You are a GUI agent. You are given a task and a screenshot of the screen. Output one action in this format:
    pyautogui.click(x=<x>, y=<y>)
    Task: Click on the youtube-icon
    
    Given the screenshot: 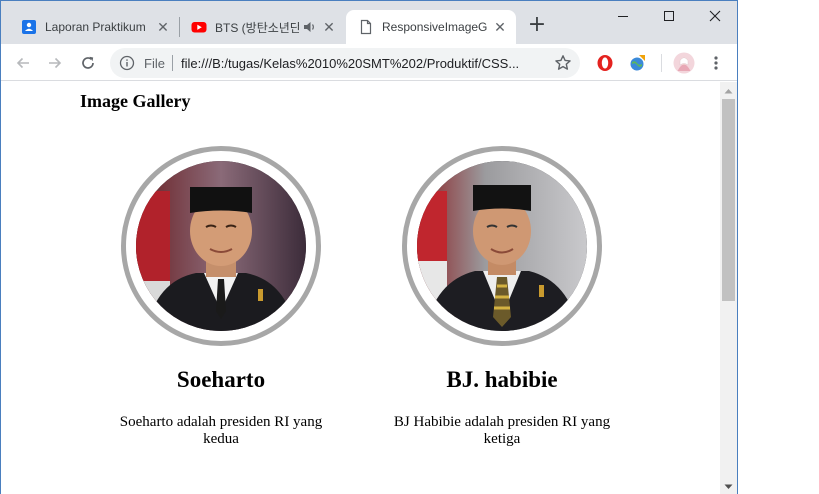 What is the action you would take?
    pyautogui.click(x=199, y=27)
    